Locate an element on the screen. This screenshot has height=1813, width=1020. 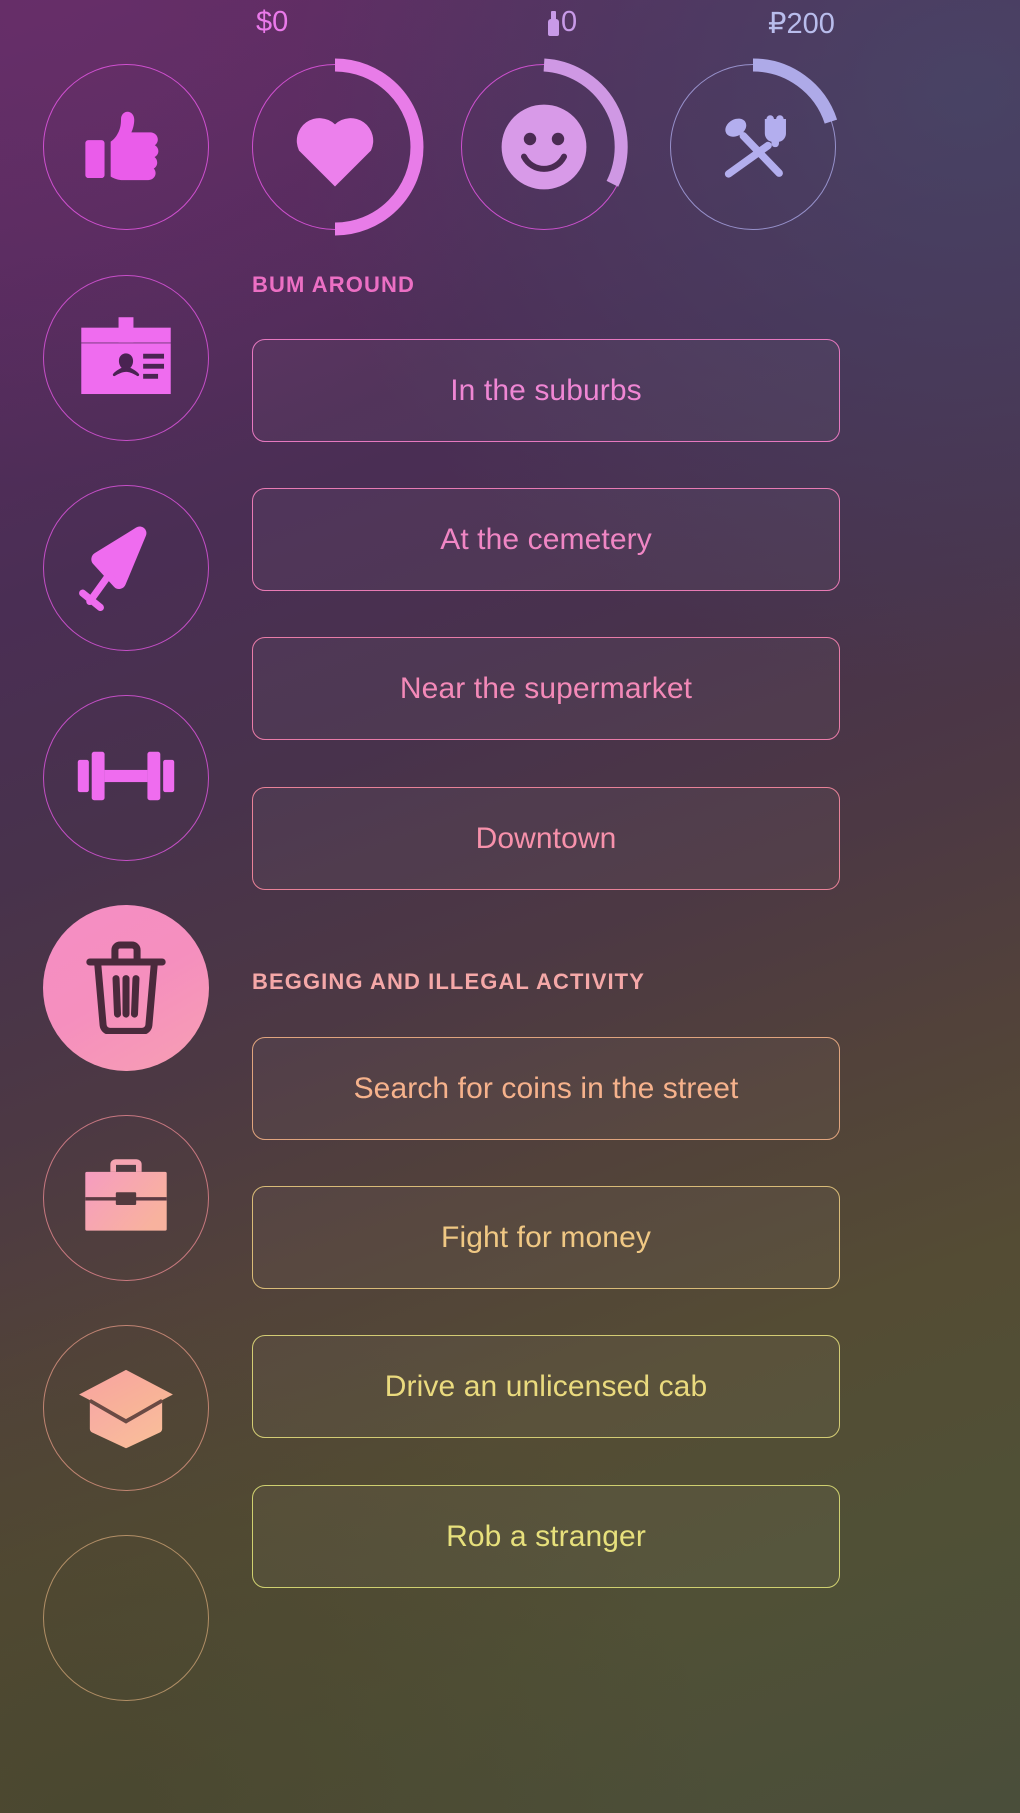
stat-ring-approval is located at coordinates (126, 147).